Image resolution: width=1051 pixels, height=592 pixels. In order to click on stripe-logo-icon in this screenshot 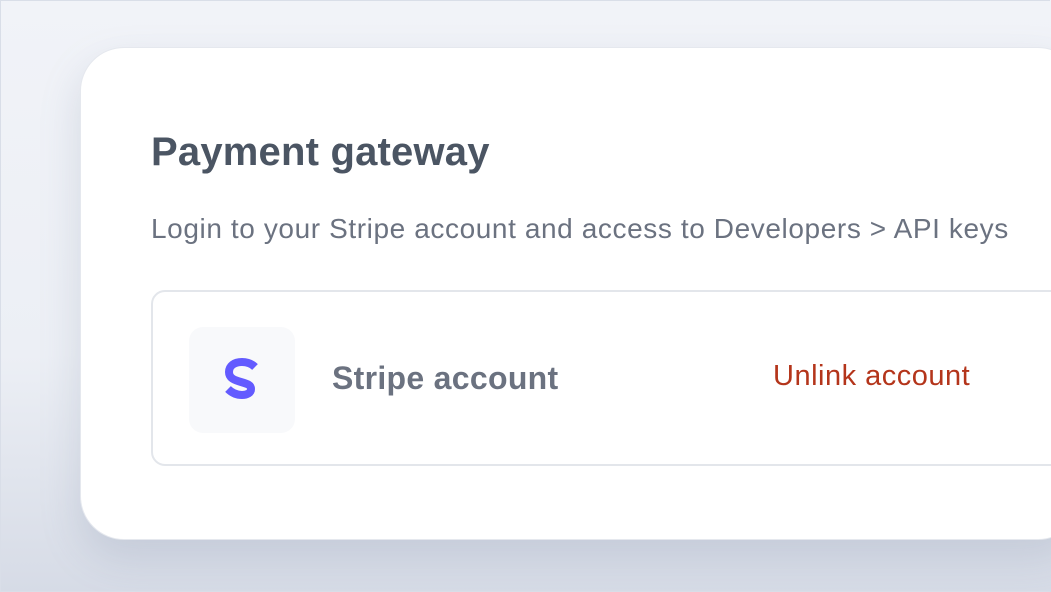, I will do `click(242, 380)`.